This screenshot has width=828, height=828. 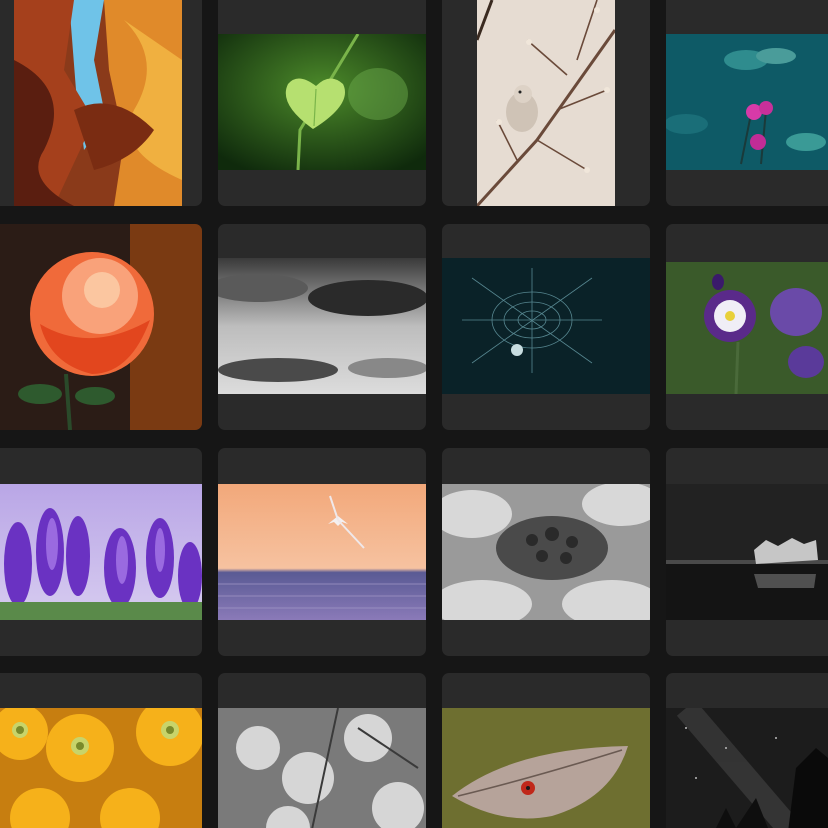 I want to click on columbine-photo, so click(x=747, y=328).